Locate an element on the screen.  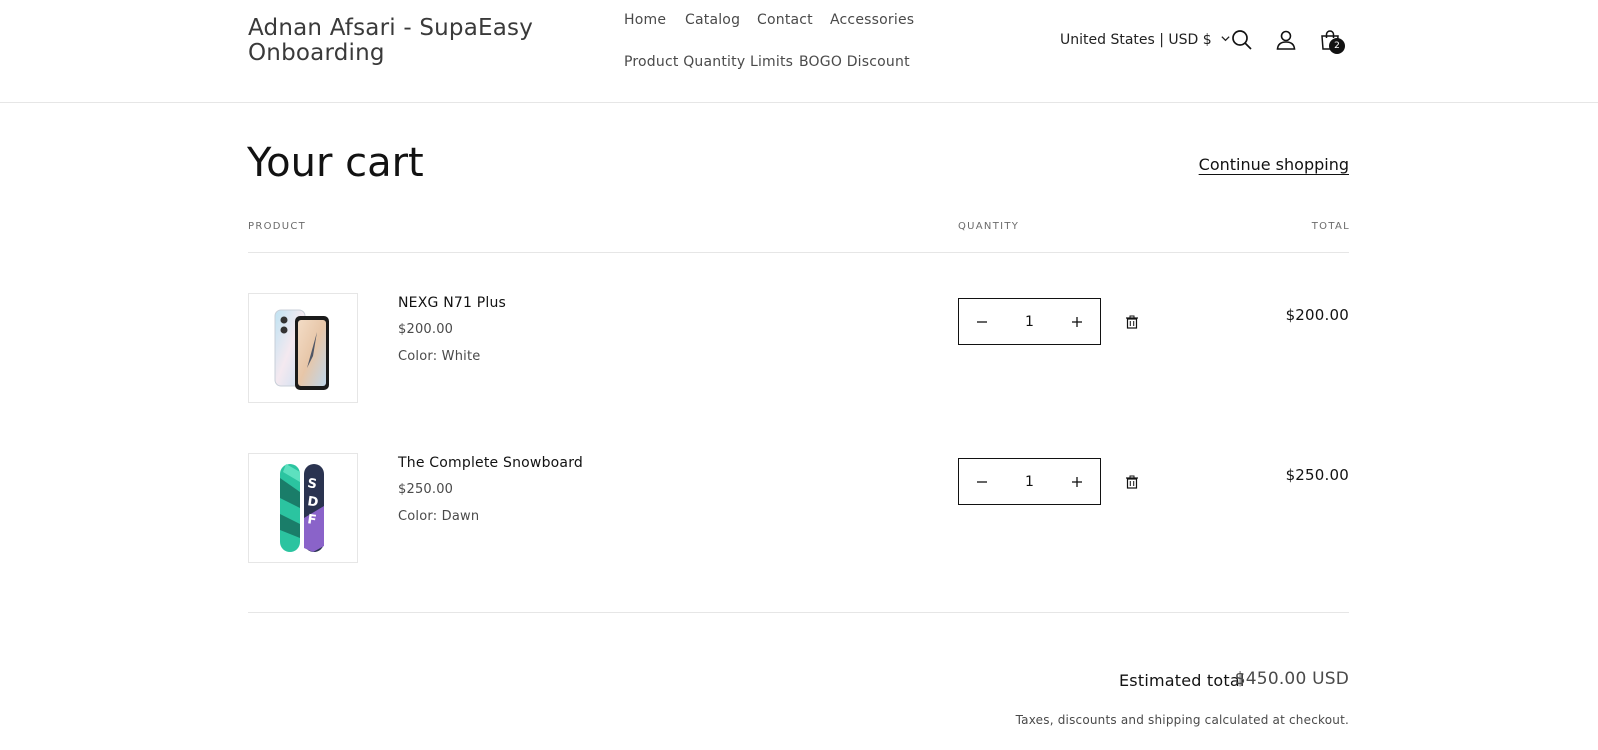
variant-value: White is located at coordinates (461, 356).